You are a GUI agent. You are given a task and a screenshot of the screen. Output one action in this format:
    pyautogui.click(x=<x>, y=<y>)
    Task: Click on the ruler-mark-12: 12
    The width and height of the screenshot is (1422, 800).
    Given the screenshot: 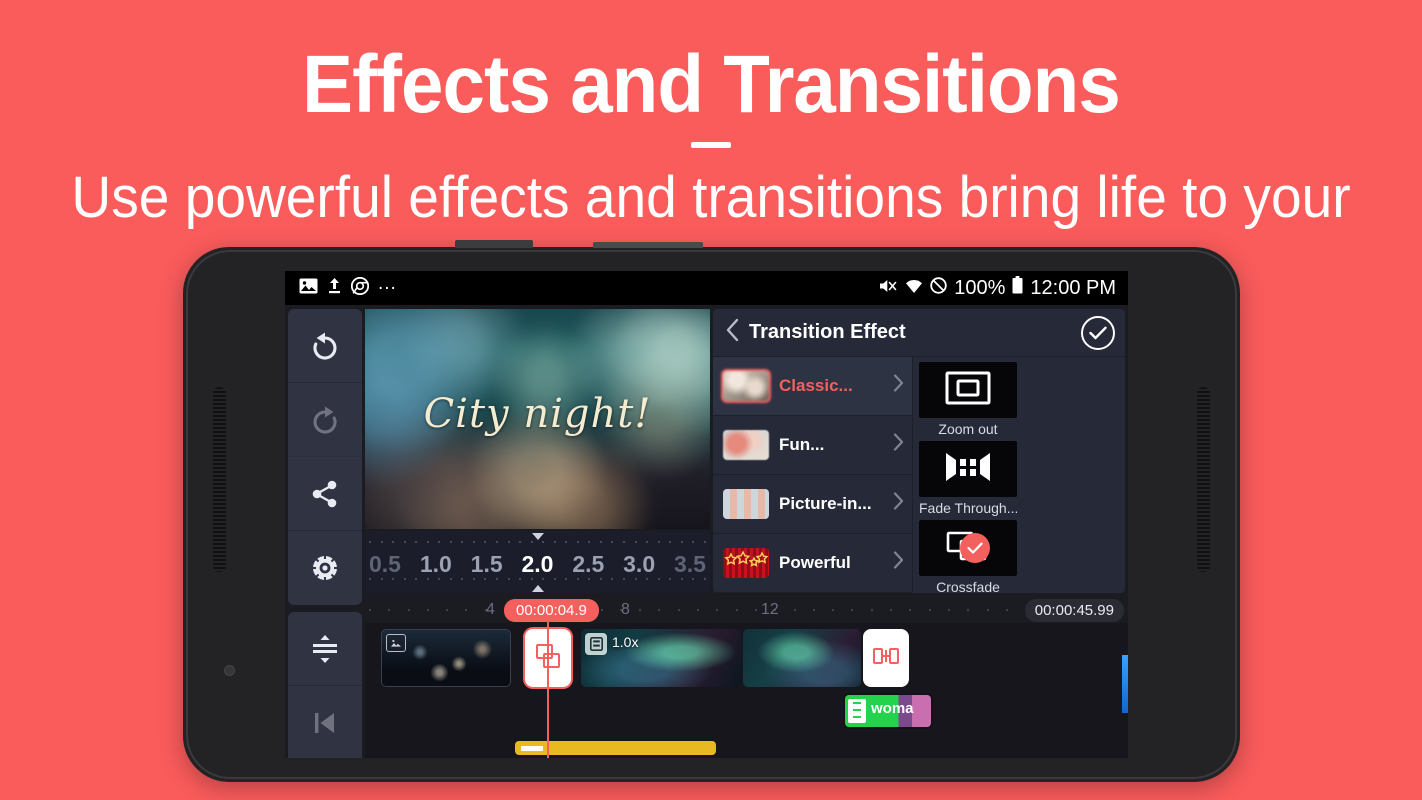 What is the action you would take?
    pyautogui.click(x=770, y=609)
    